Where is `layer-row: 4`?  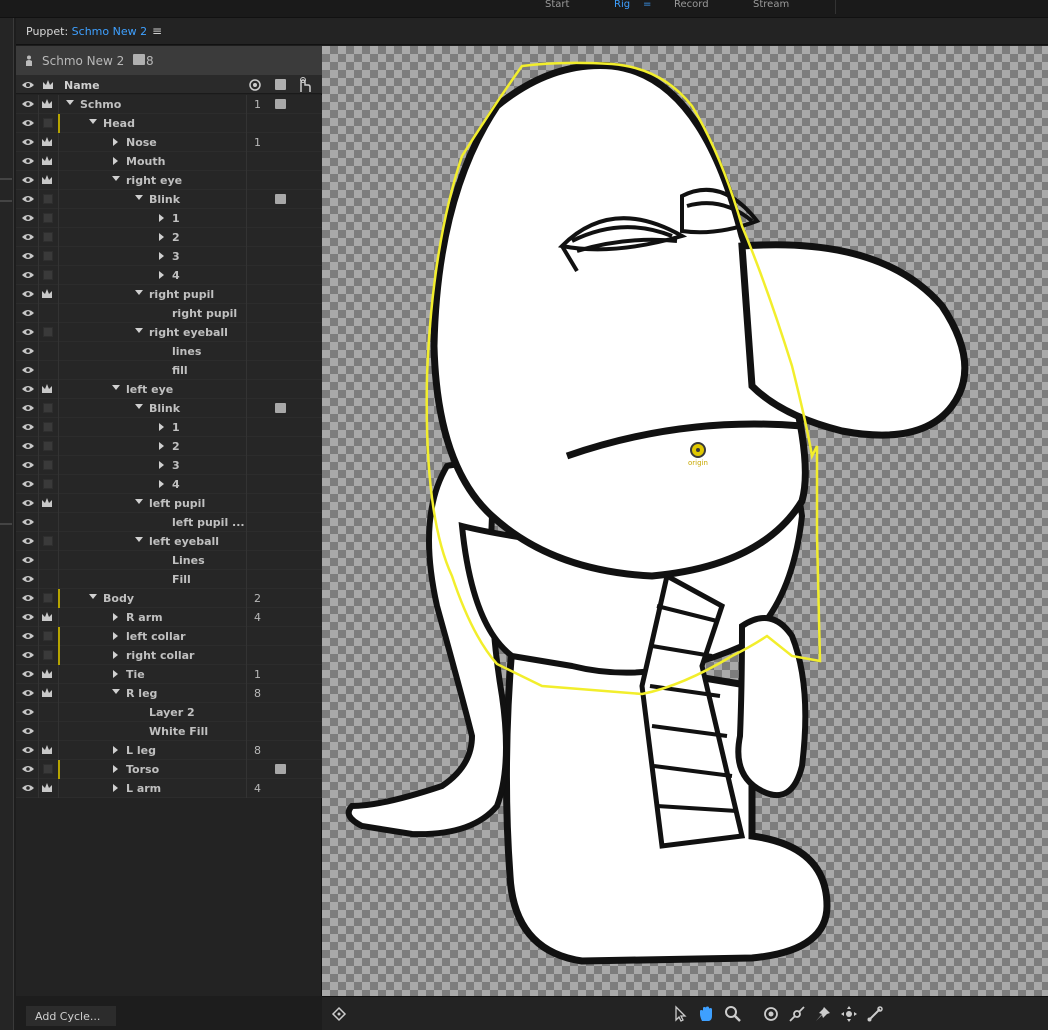
layer-row: 4 is located at coordinates (169, 484).